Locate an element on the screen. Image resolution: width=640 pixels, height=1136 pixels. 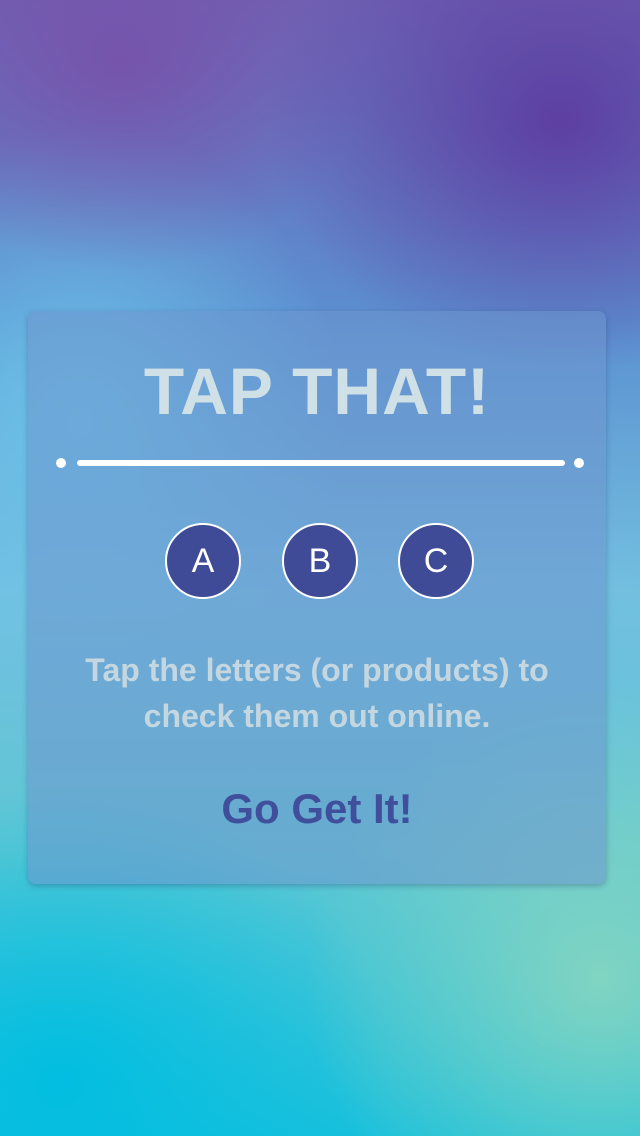
letter-button-c: C is located at coordinates (436, 561).